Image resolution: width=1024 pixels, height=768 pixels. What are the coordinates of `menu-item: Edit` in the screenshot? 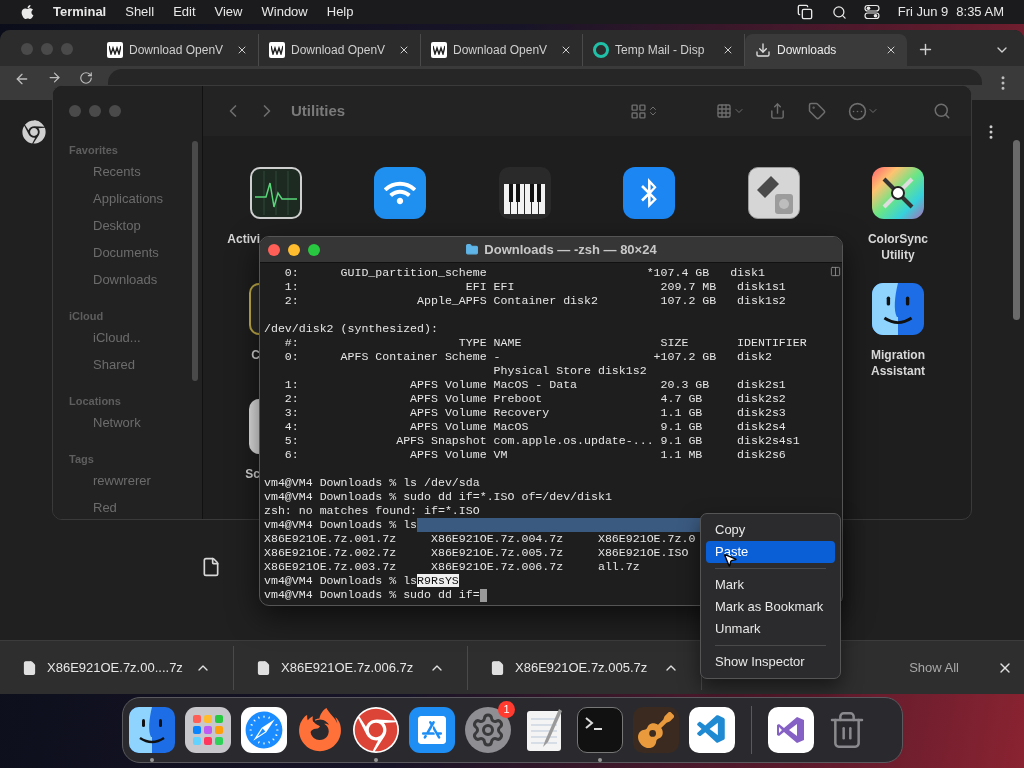 It's located at (184, 12).